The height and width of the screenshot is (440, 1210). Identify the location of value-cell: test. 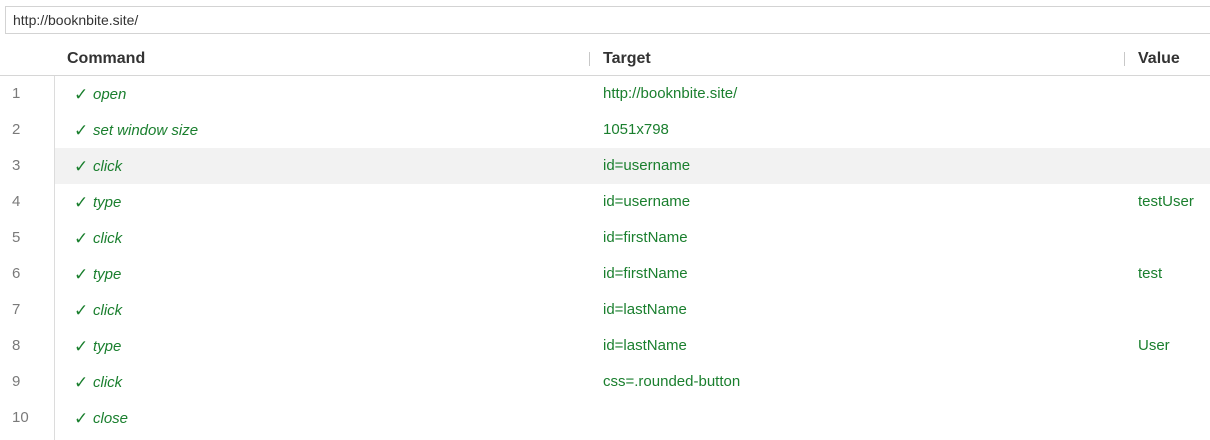
(1150, 274).